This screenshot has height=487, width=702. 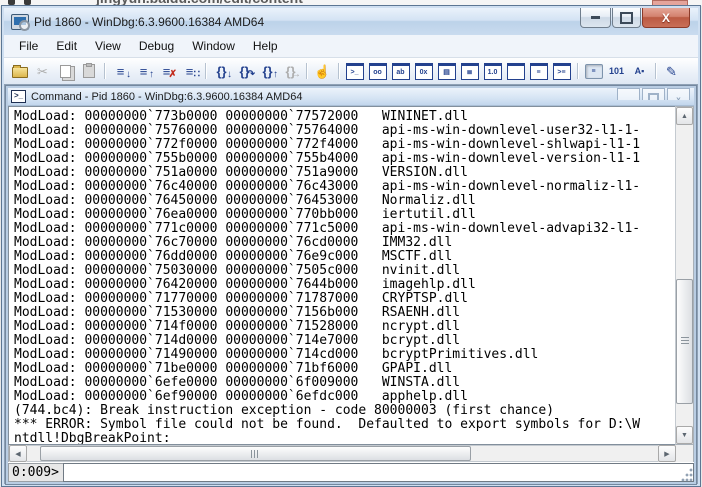 What do you see at coordinates (275, 74) in the screenshot?
I see `step-out-overlay-icon: ↑` at bounding box center [275, 74].